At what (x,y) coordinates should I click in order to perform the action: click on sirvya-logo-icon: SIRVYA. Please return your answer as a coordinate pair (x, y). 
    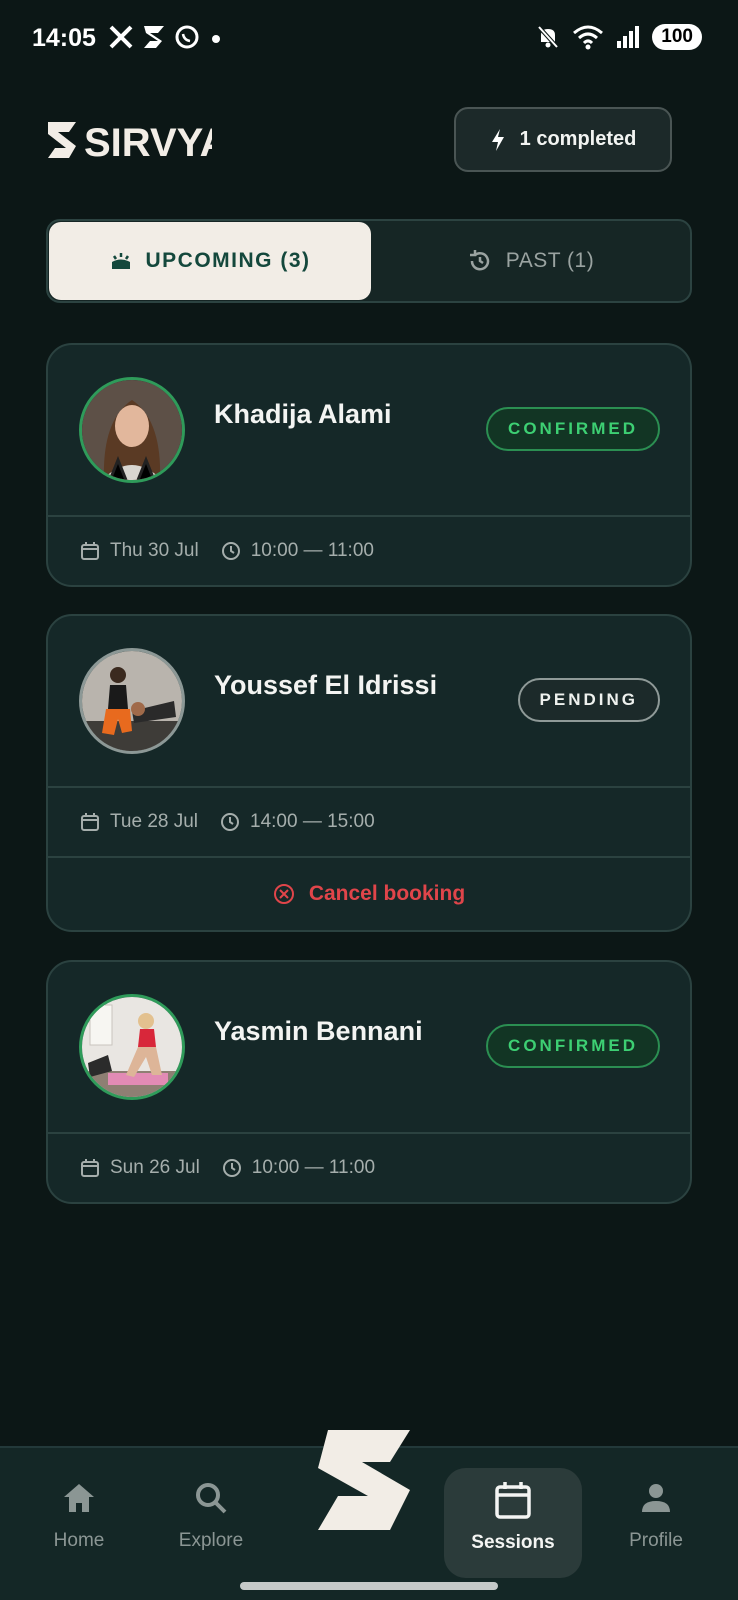
    Looking at the image, I should click on (138, 143).